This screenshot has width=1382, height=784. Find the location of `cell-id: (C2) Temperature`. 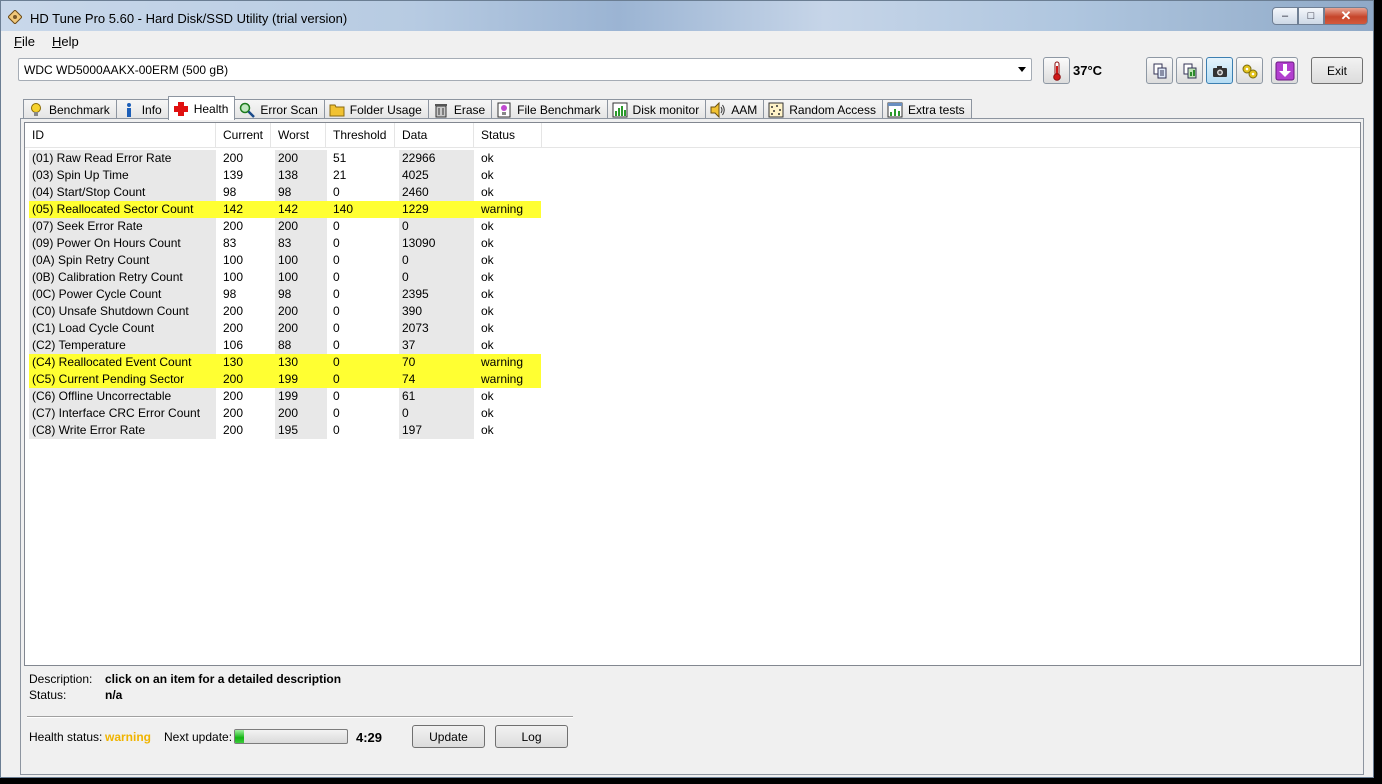

cell-id: (C2) Temperature is located at coordinates (122, 345).